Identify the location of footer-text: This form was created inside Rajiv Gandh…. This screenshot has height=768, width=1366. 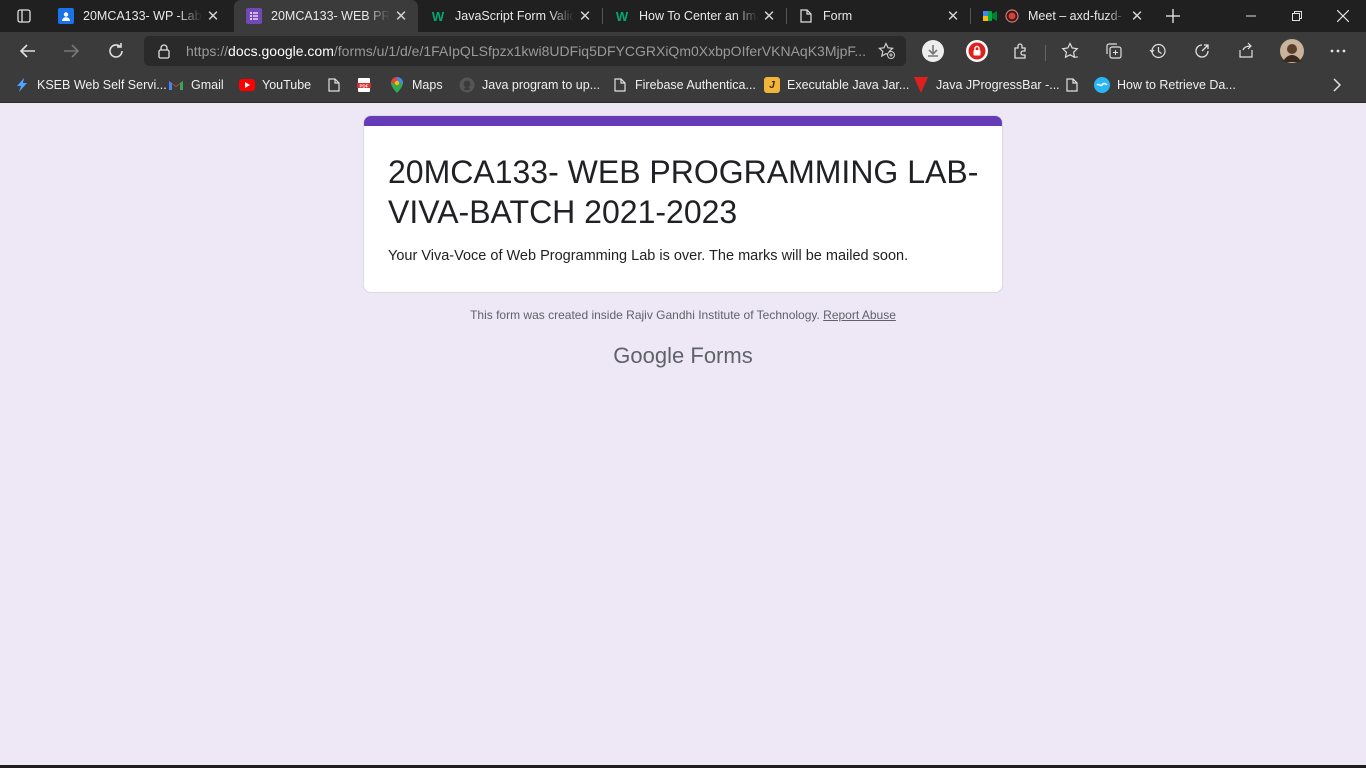
(645, 315).